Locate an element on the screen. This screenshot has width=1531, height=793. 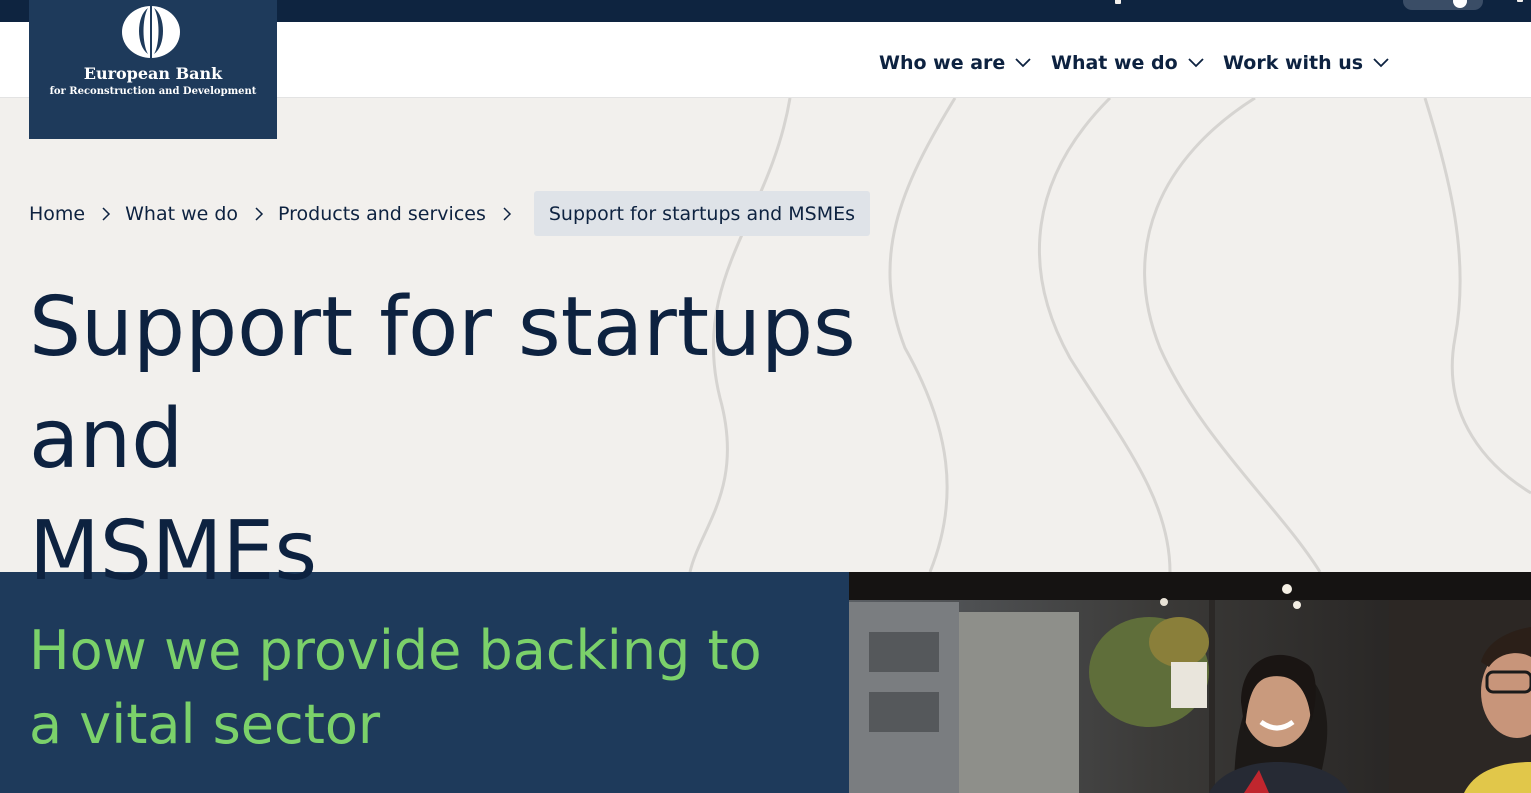
breadcrumb-what-we-do: What we do is located at coordinates (181, 214).